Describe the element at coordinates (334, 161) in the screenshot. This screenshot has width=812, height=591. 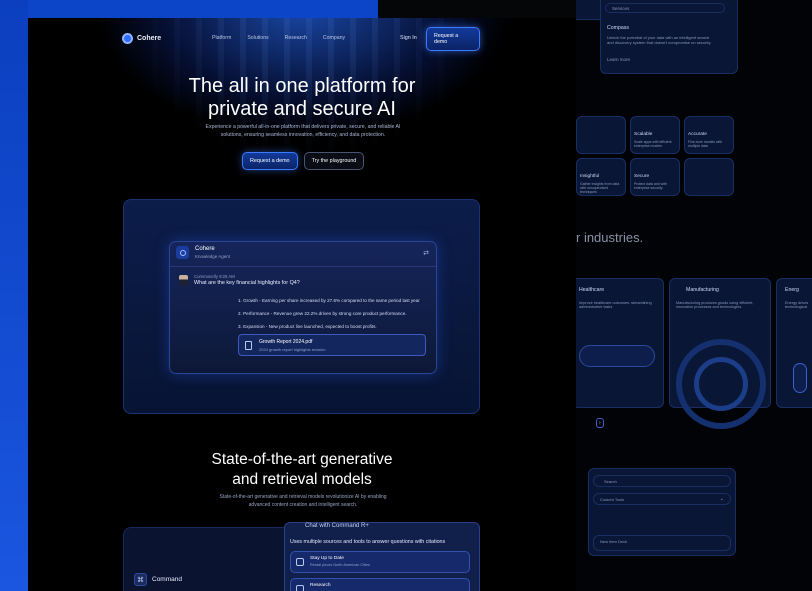
I see `try-playground-button: Try the playground` at that location.